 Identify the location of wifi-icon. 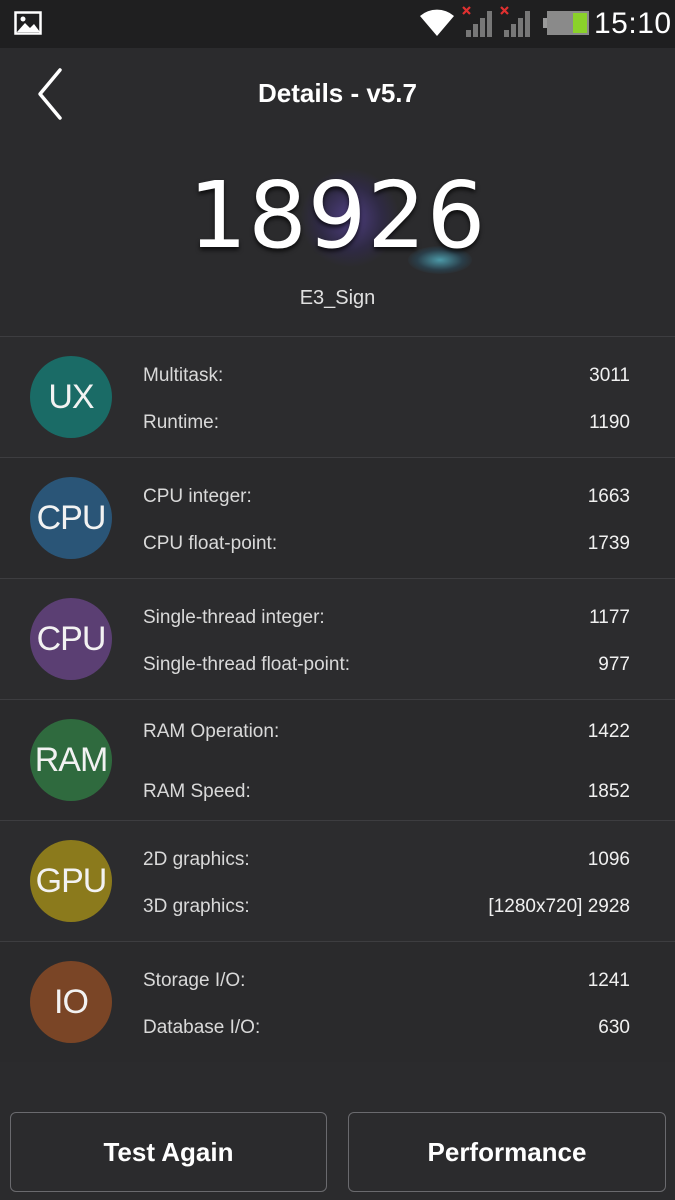
(437, 22).